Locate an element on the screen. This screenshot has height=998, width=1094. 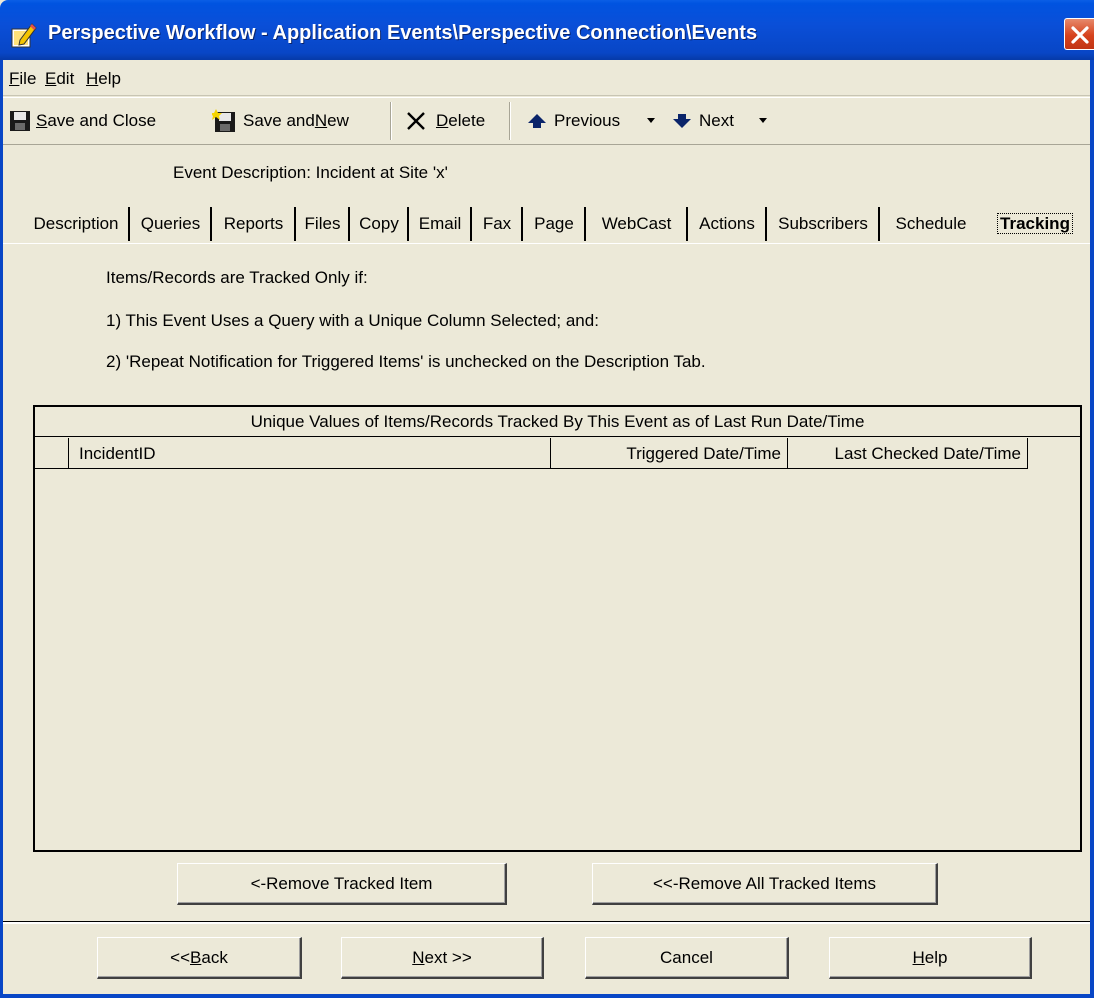
menu-help: Help is located at coordinates (103, 79).